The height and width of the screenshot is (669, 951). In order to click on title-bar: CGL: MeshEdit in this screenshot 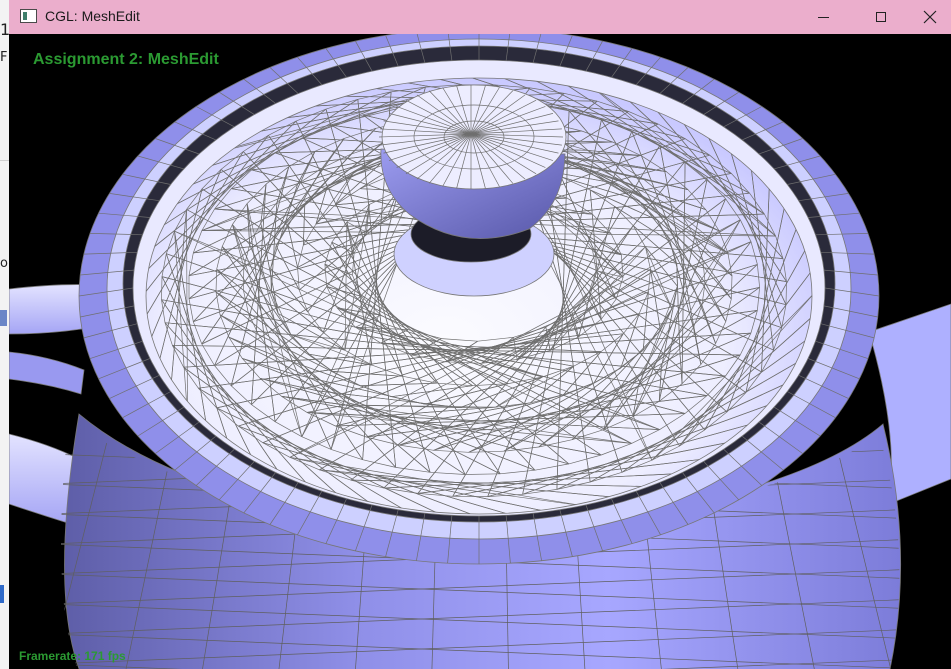, I will do `click(480, 17)`.